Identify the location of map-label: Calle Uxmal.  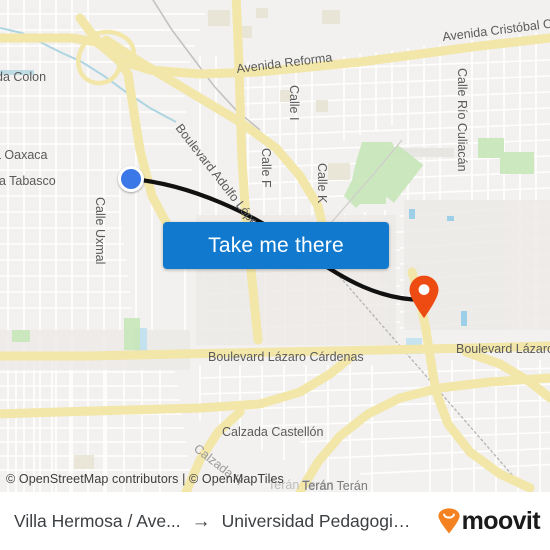
(100, 230).